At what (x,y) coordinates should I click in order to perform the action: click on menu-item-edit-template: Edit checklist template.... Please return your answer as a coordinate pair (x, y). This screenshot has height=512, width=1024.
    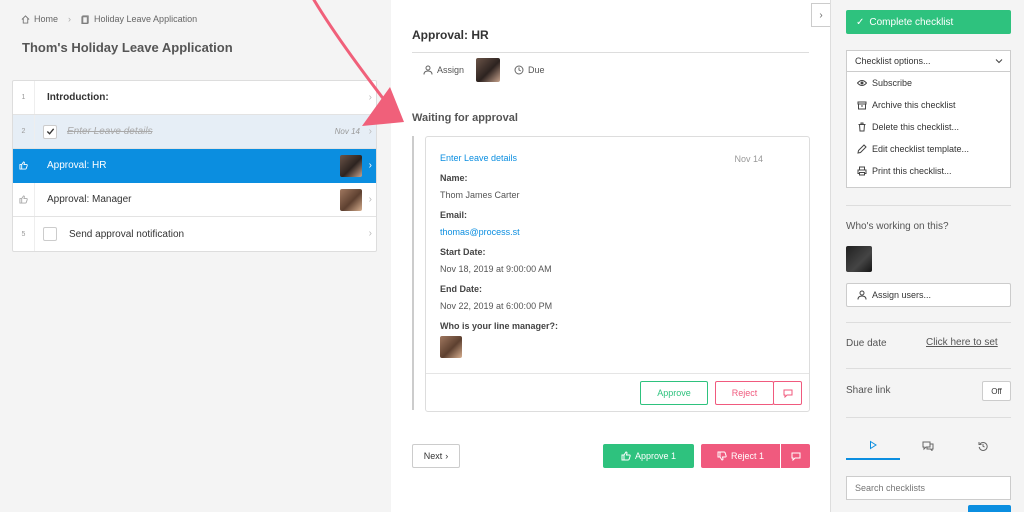
    Looking at the image, I should click on (928, 149).